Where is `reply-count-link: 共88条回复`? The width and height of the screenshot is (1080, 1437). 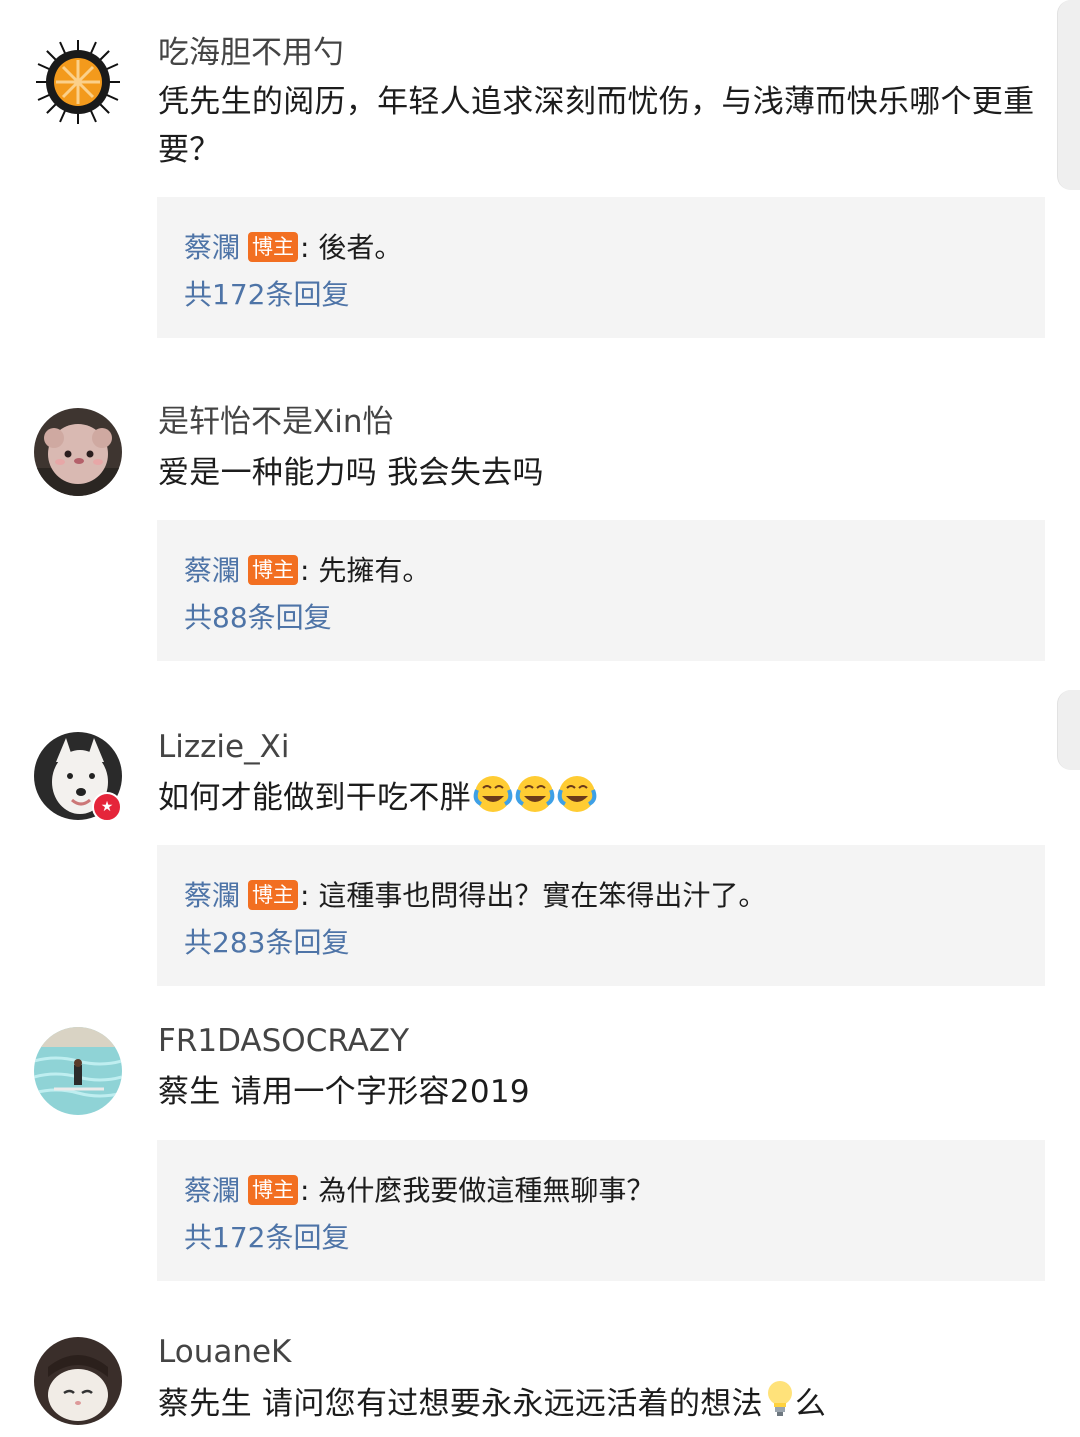
reply-count-link: 共88条回复 is located at coordinates (258, 618).